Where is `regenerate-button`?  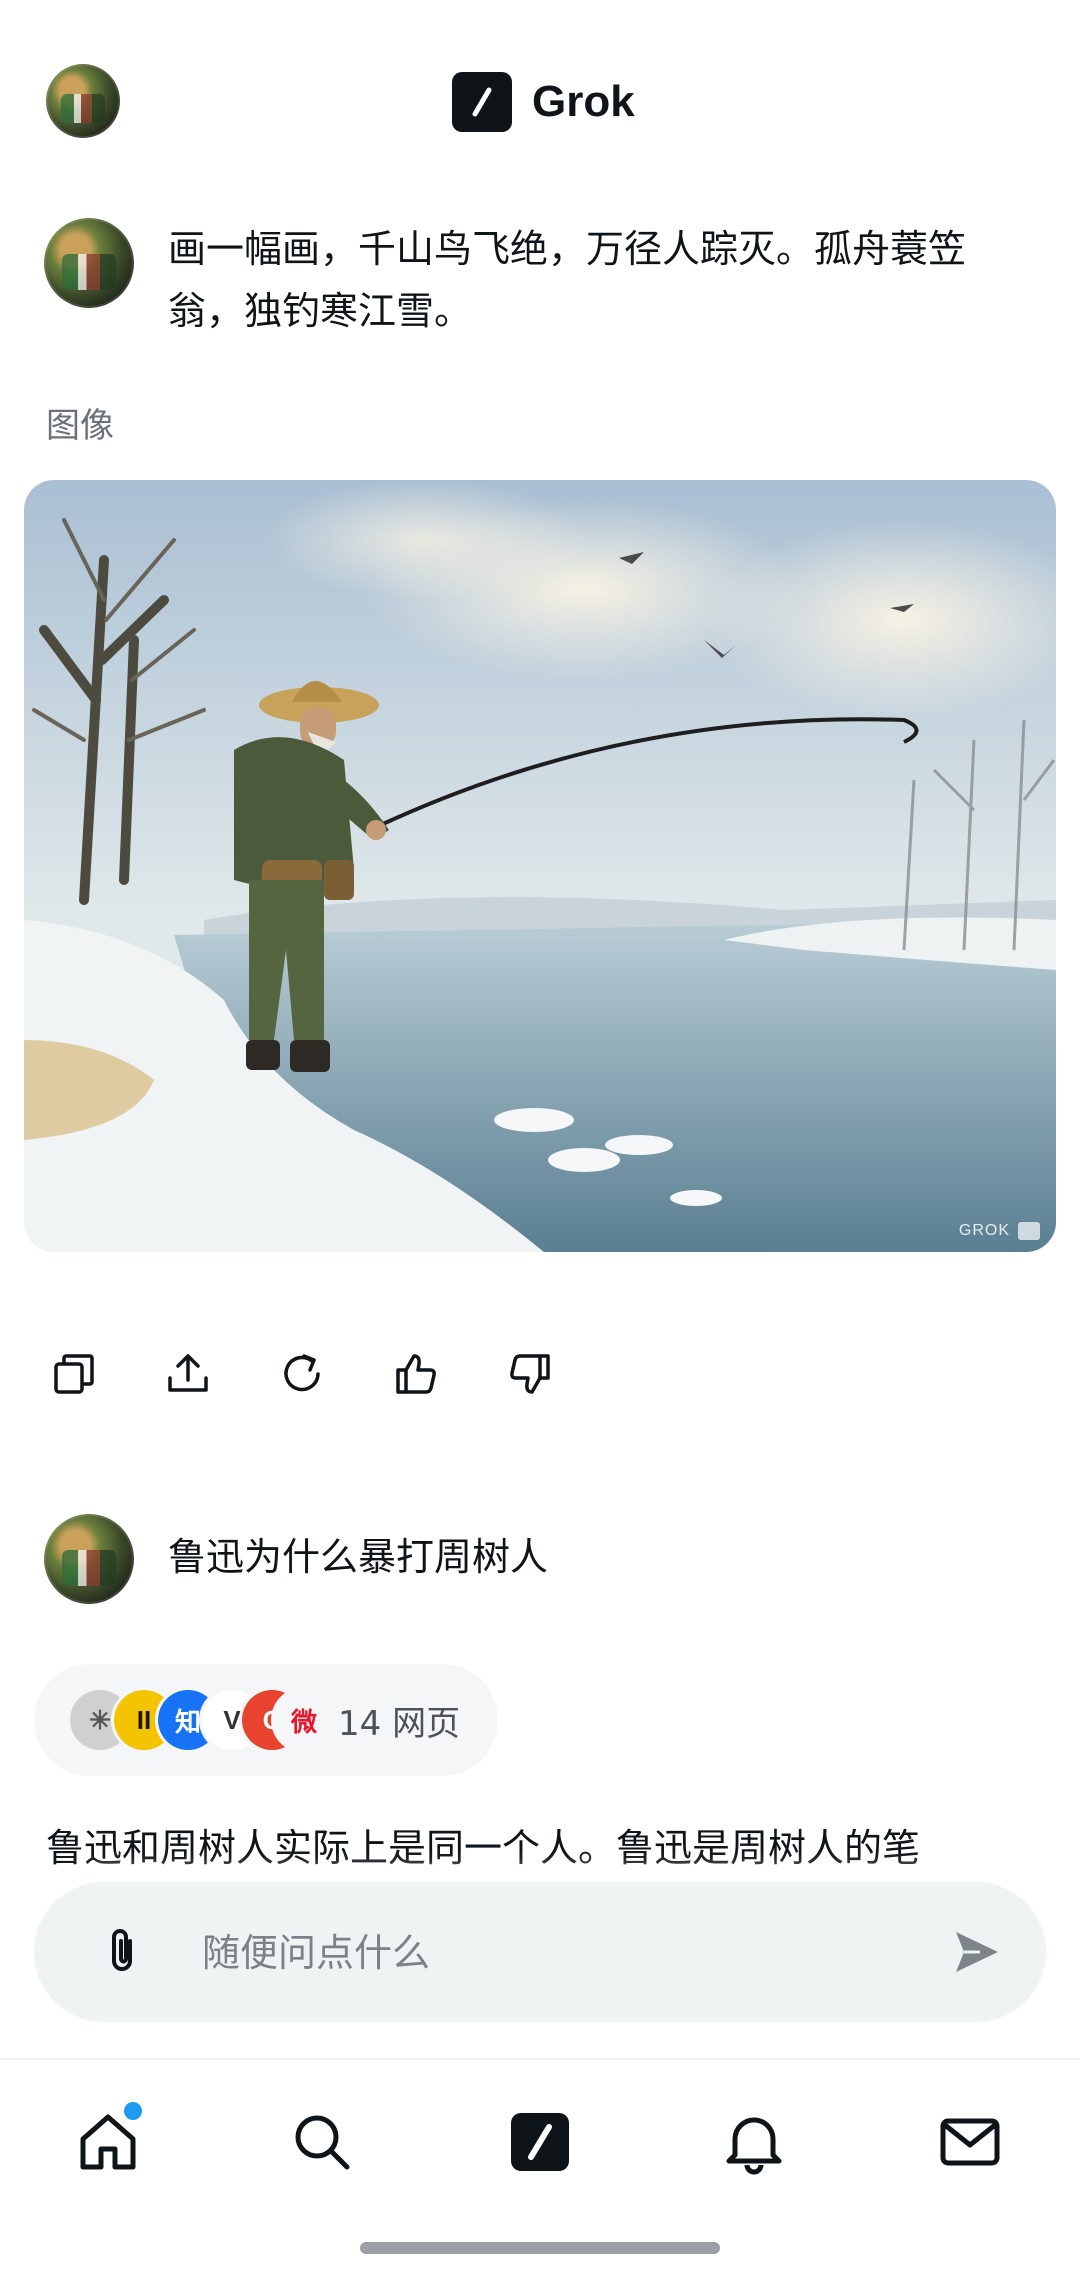
regenerate-button is located at coordinates (302, 1374).